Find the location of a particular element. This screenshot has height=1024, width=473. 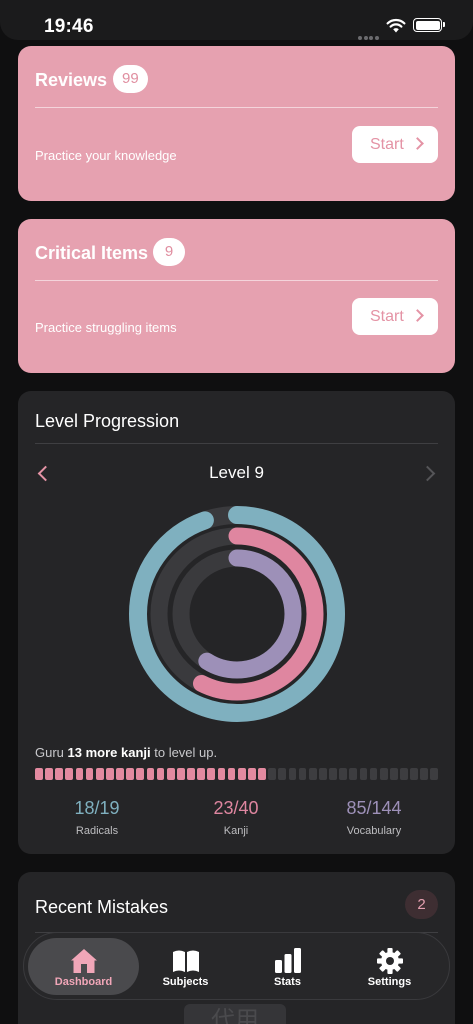

reviews-card: Reviews 99 Practice your knowledge Start is located at coordinates (236, 123).